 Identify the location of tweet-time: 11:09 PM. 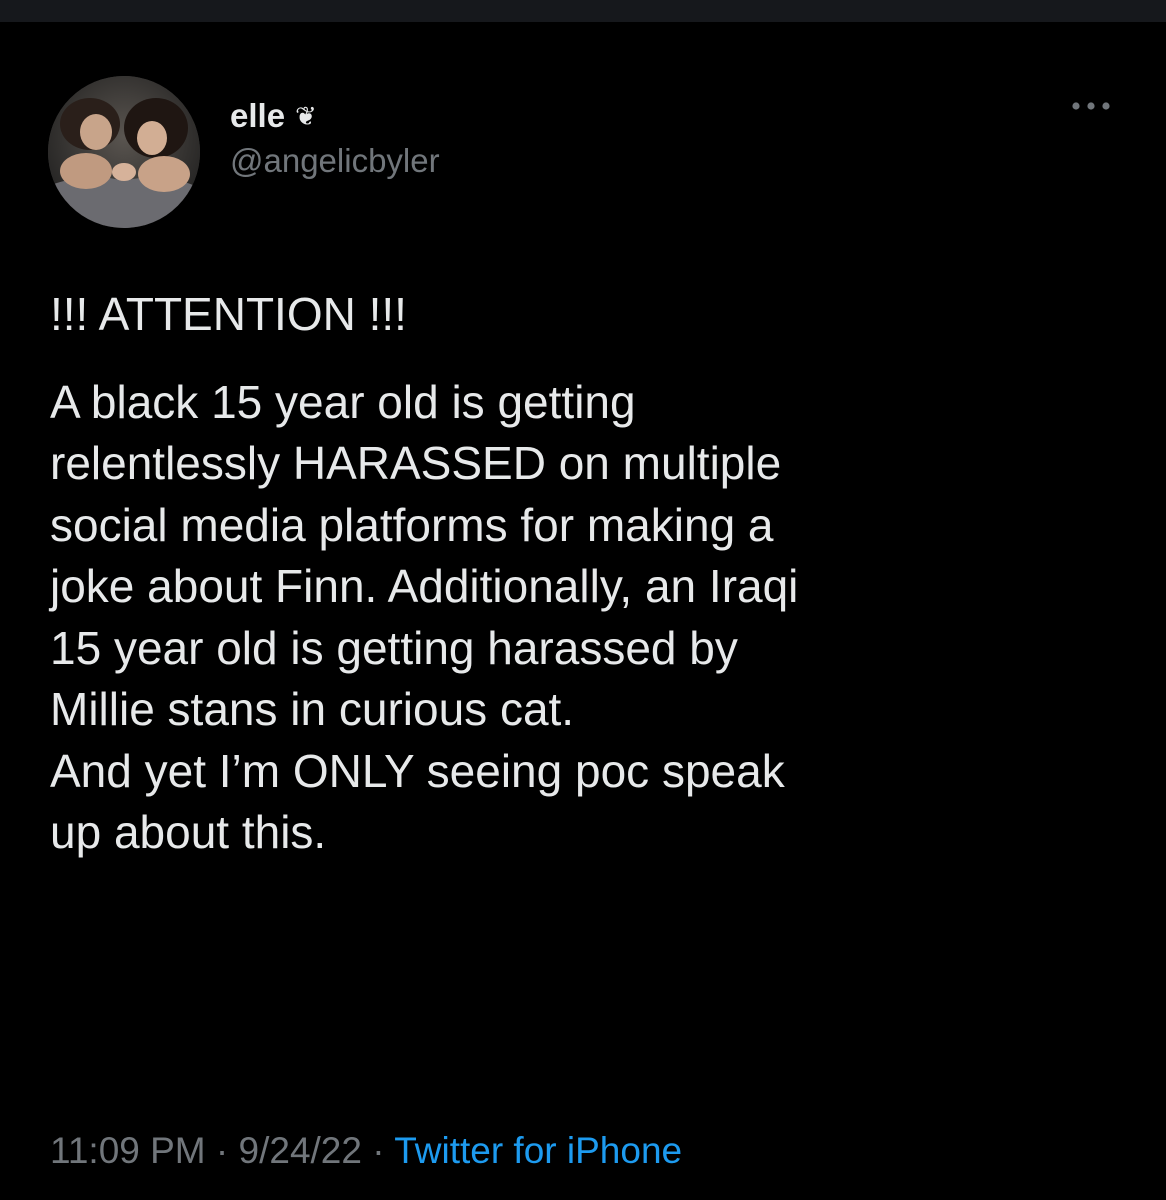
(128, 1150).